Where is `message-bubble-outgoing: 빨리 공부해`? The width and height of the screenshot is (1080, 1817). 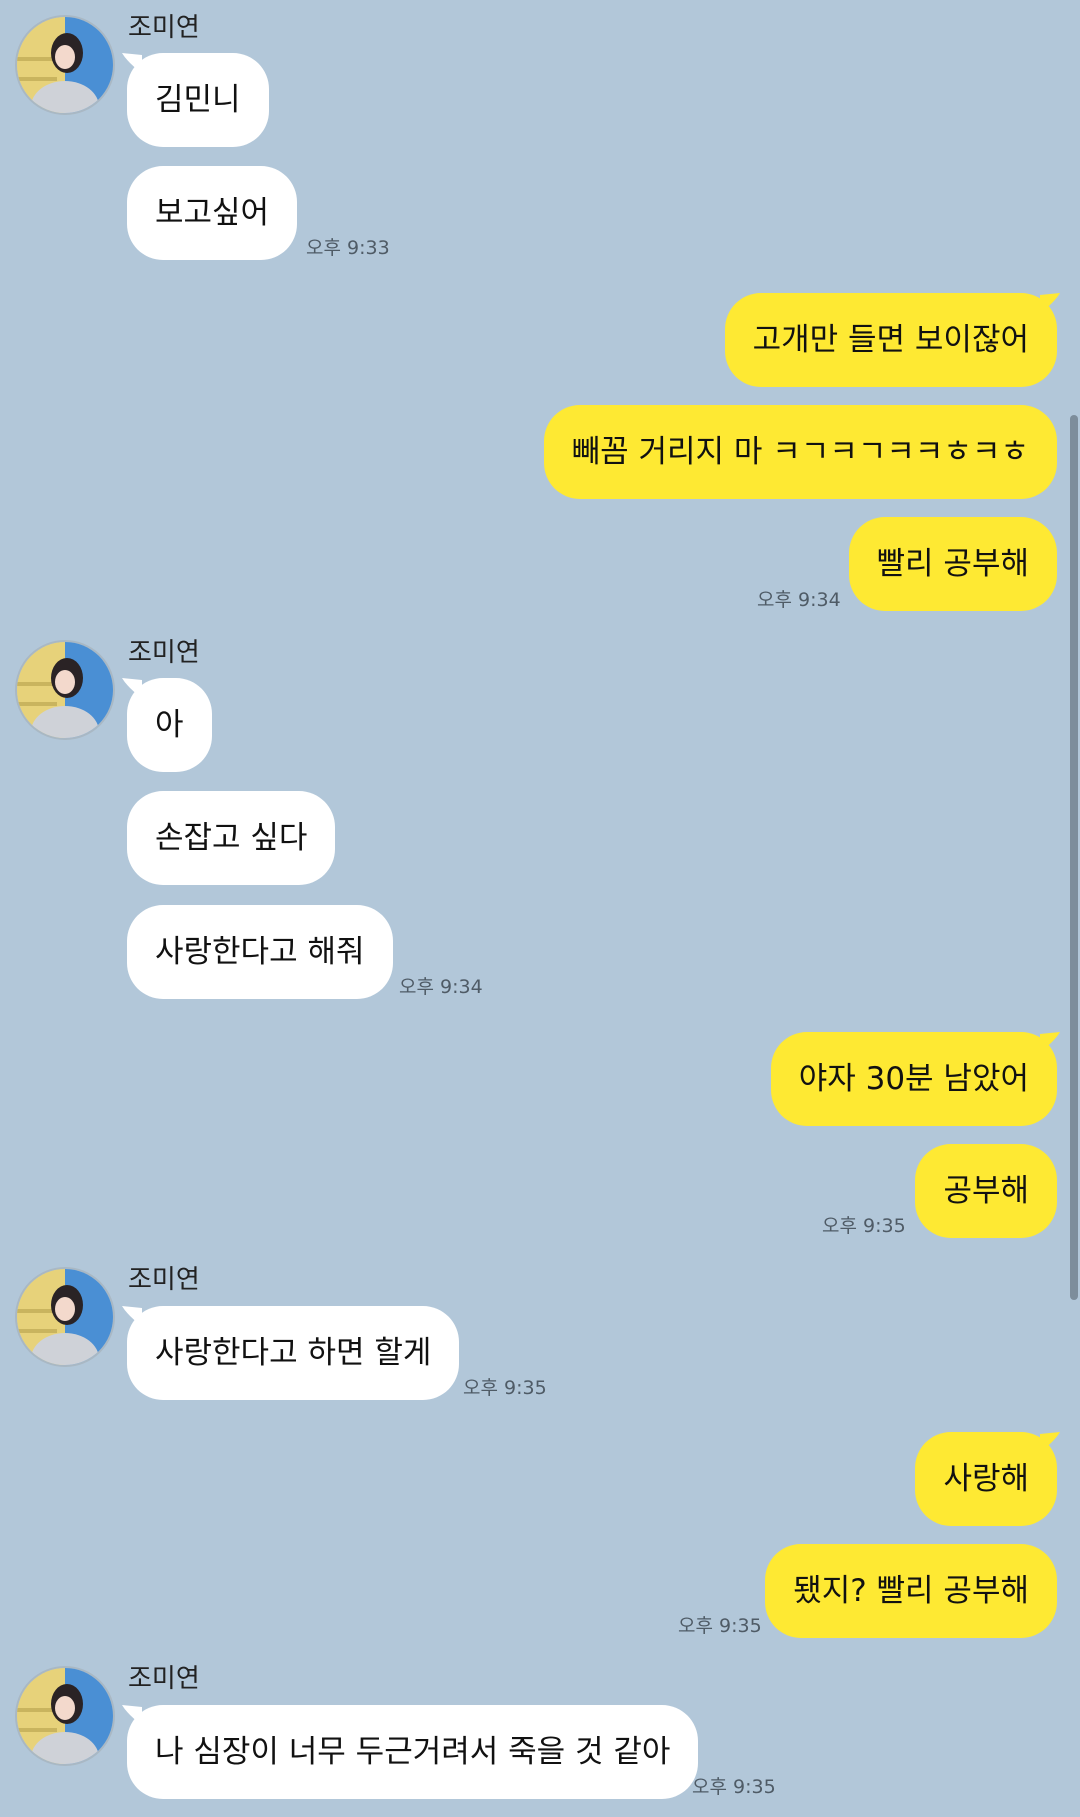 message-bubble-outgoing: 빨리 공부해 is located at coordinates (952, 564).